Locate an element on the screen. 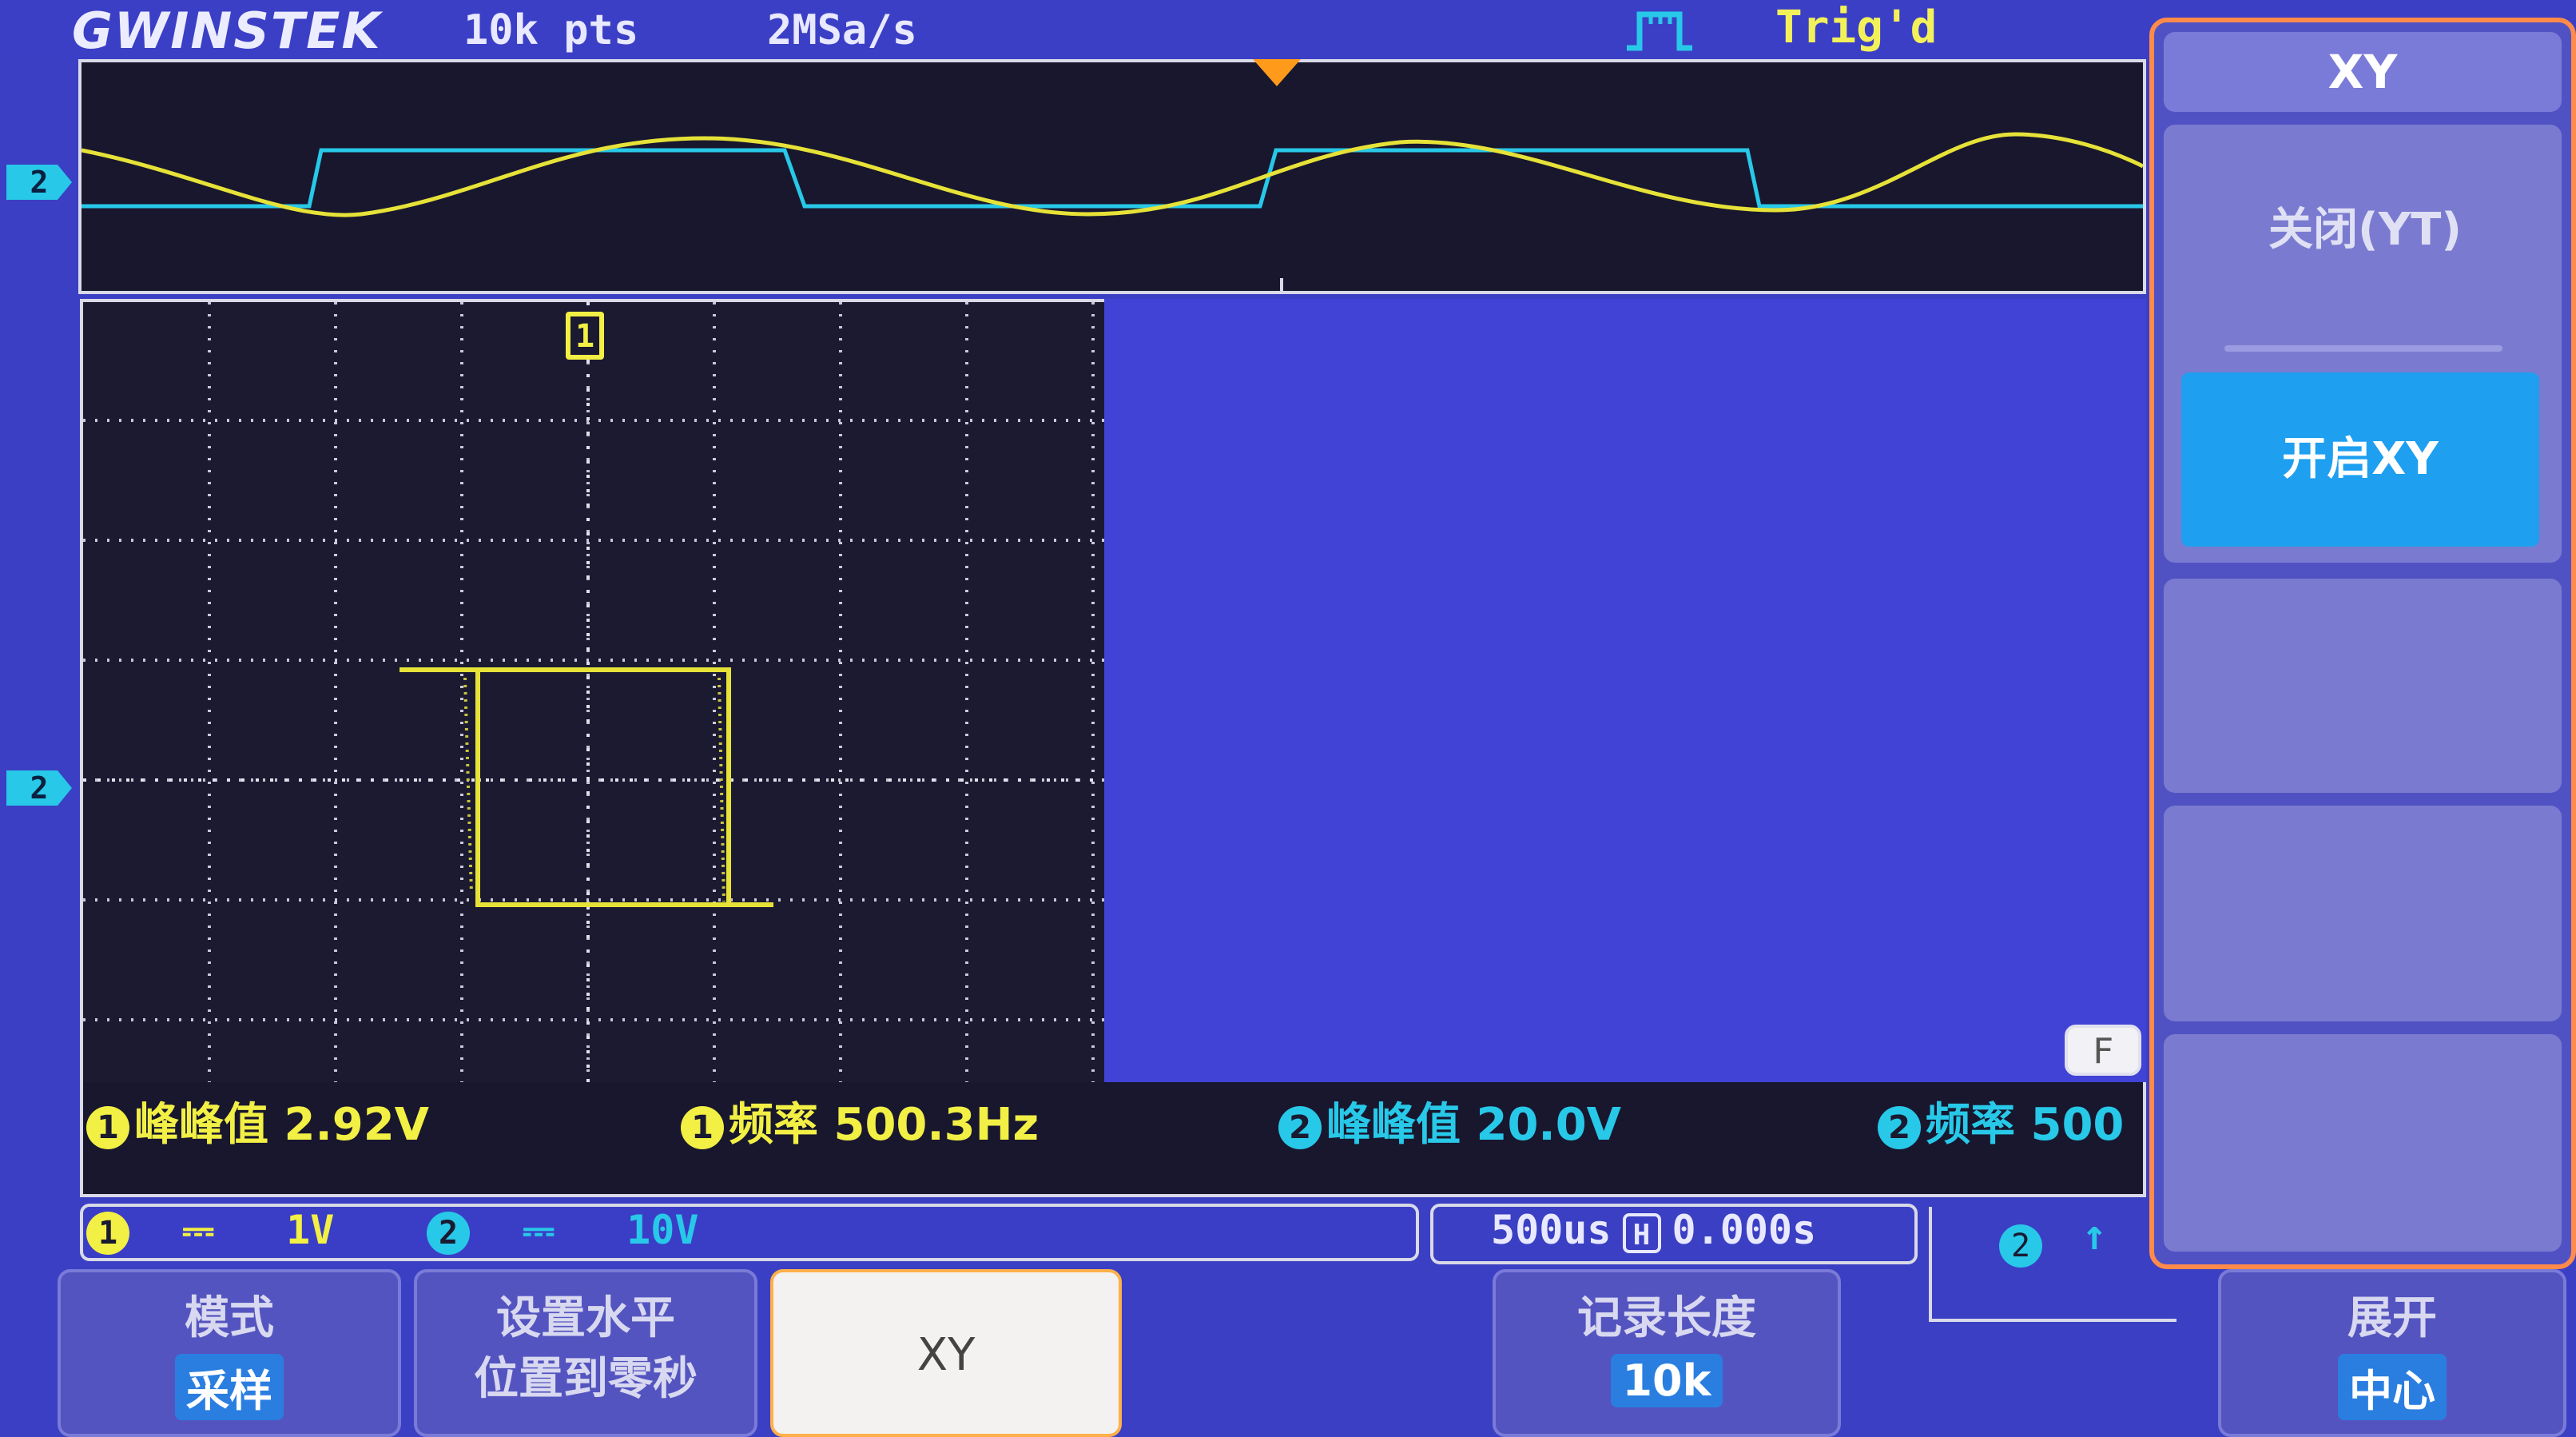 The image size is (2576, 1437). ch2-freq-label: 频率 is located at coordinates (1970, 1125).